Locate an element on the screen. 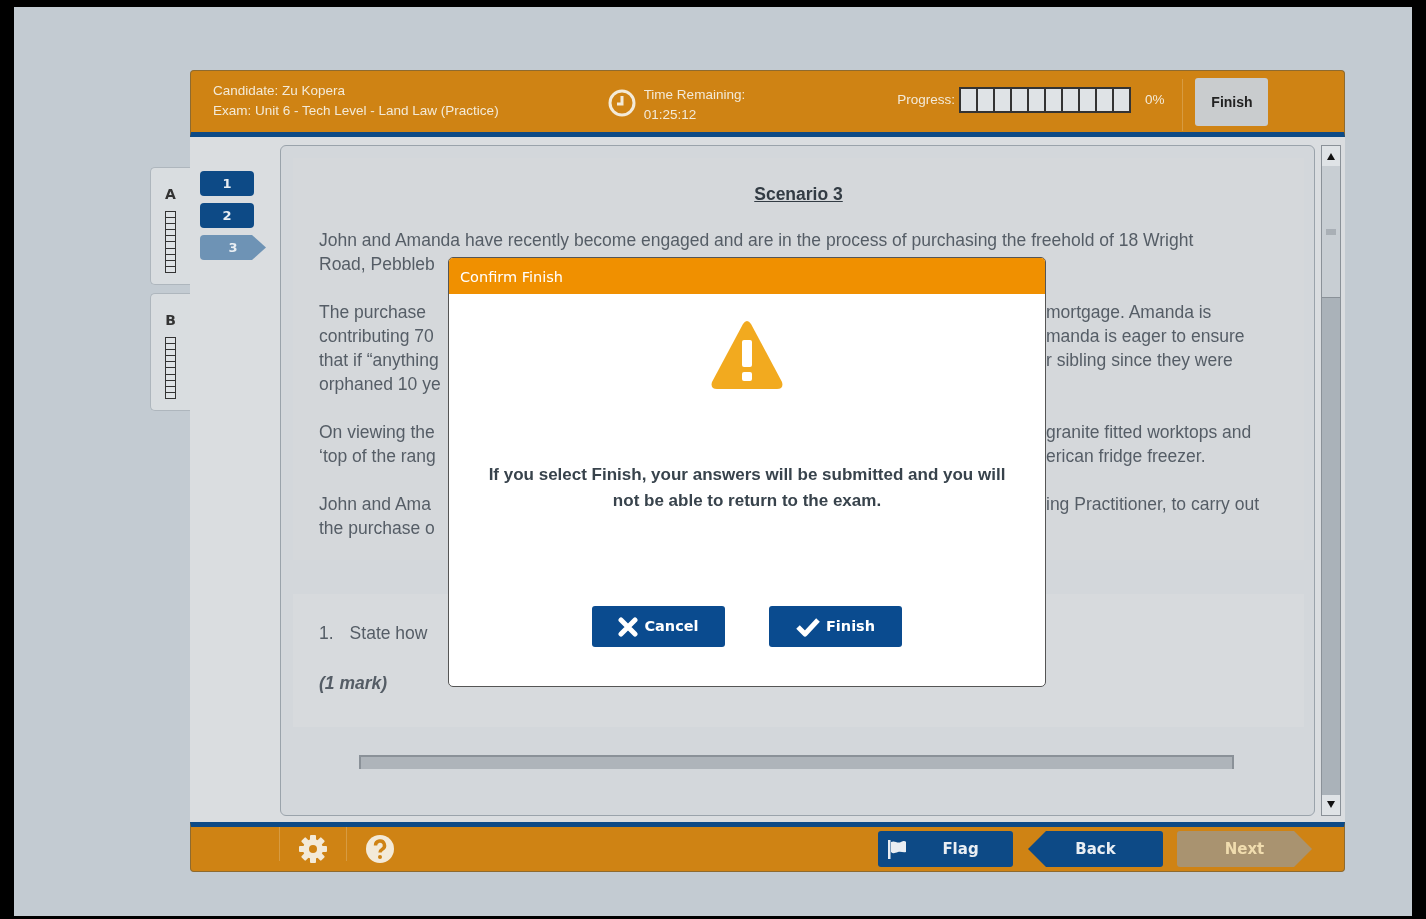 The width and height of the screenshot is (1426, 919). time-label: Time Remaining: is located at coordinates (694, 95).